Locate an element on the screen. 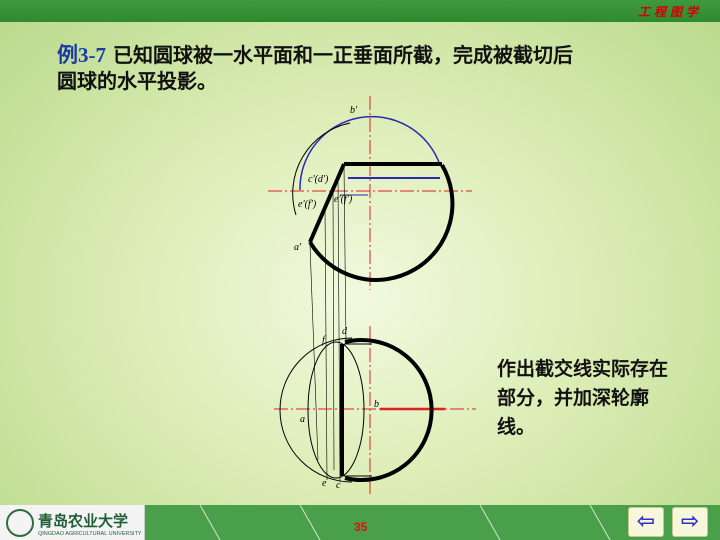 This screenshot has height=540, width=720. label-c: c is located at coordinates (338, 485).